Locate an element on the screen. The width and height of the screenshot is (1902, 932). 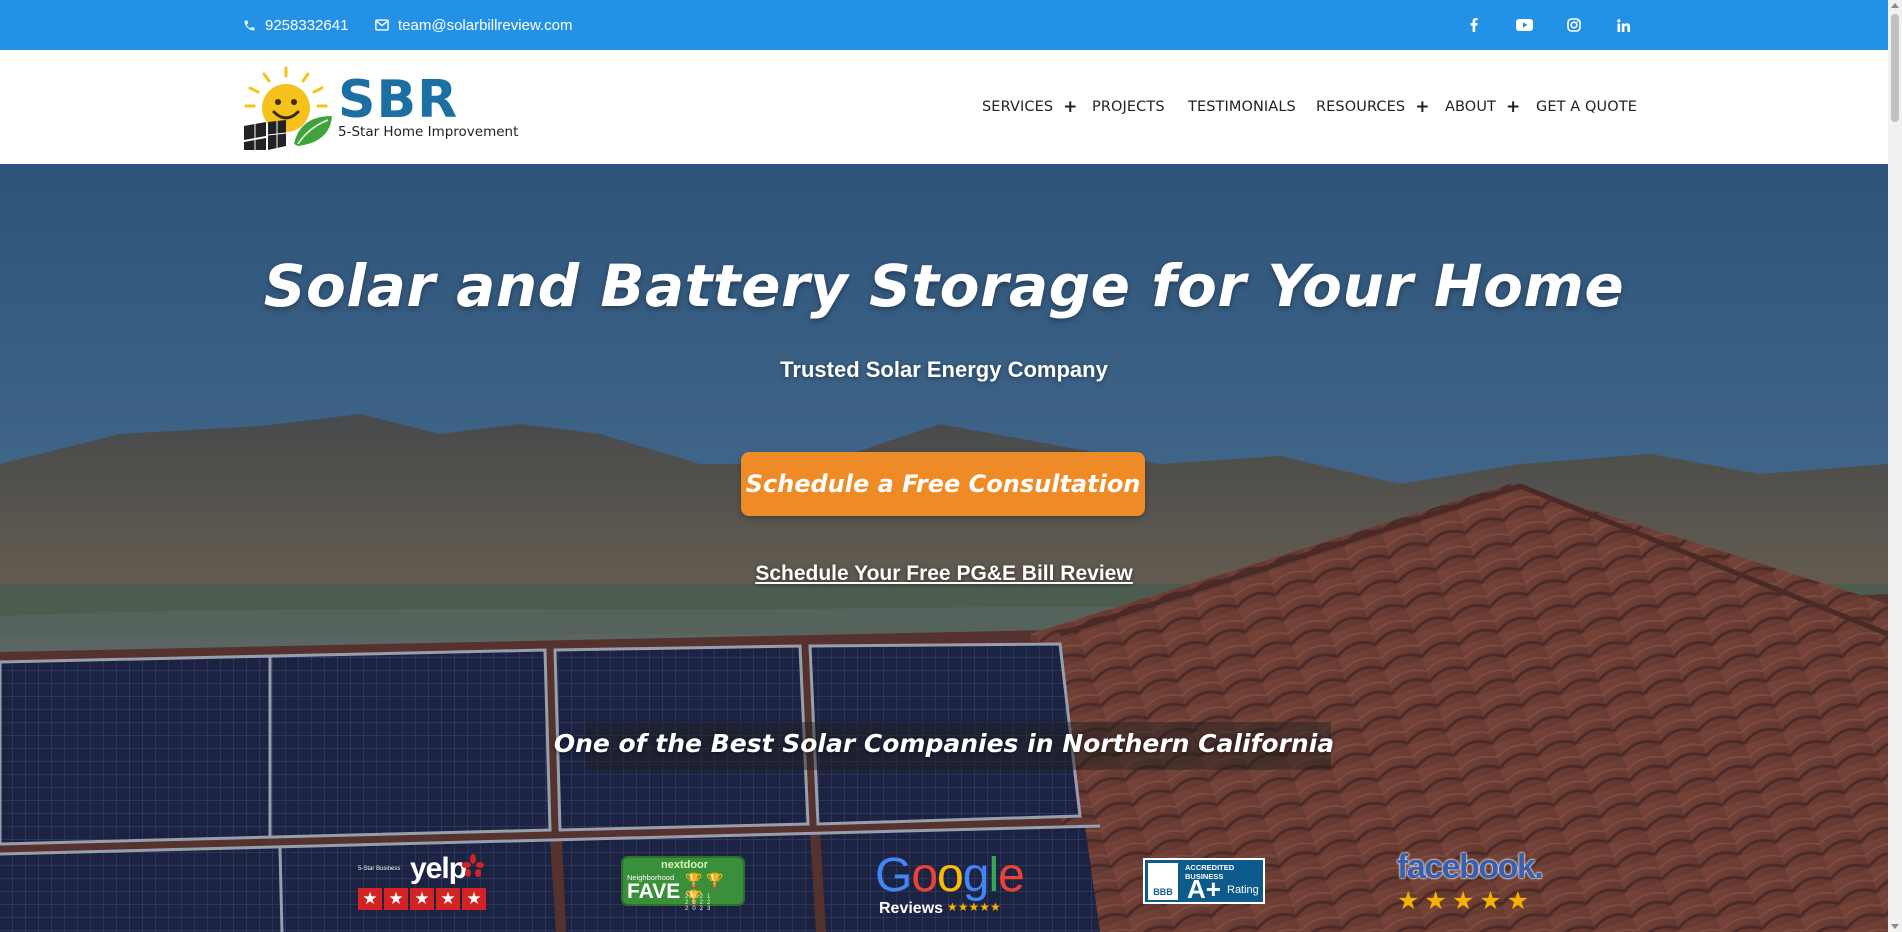
yelp-burst-icon is located at coordinates (473, 865).